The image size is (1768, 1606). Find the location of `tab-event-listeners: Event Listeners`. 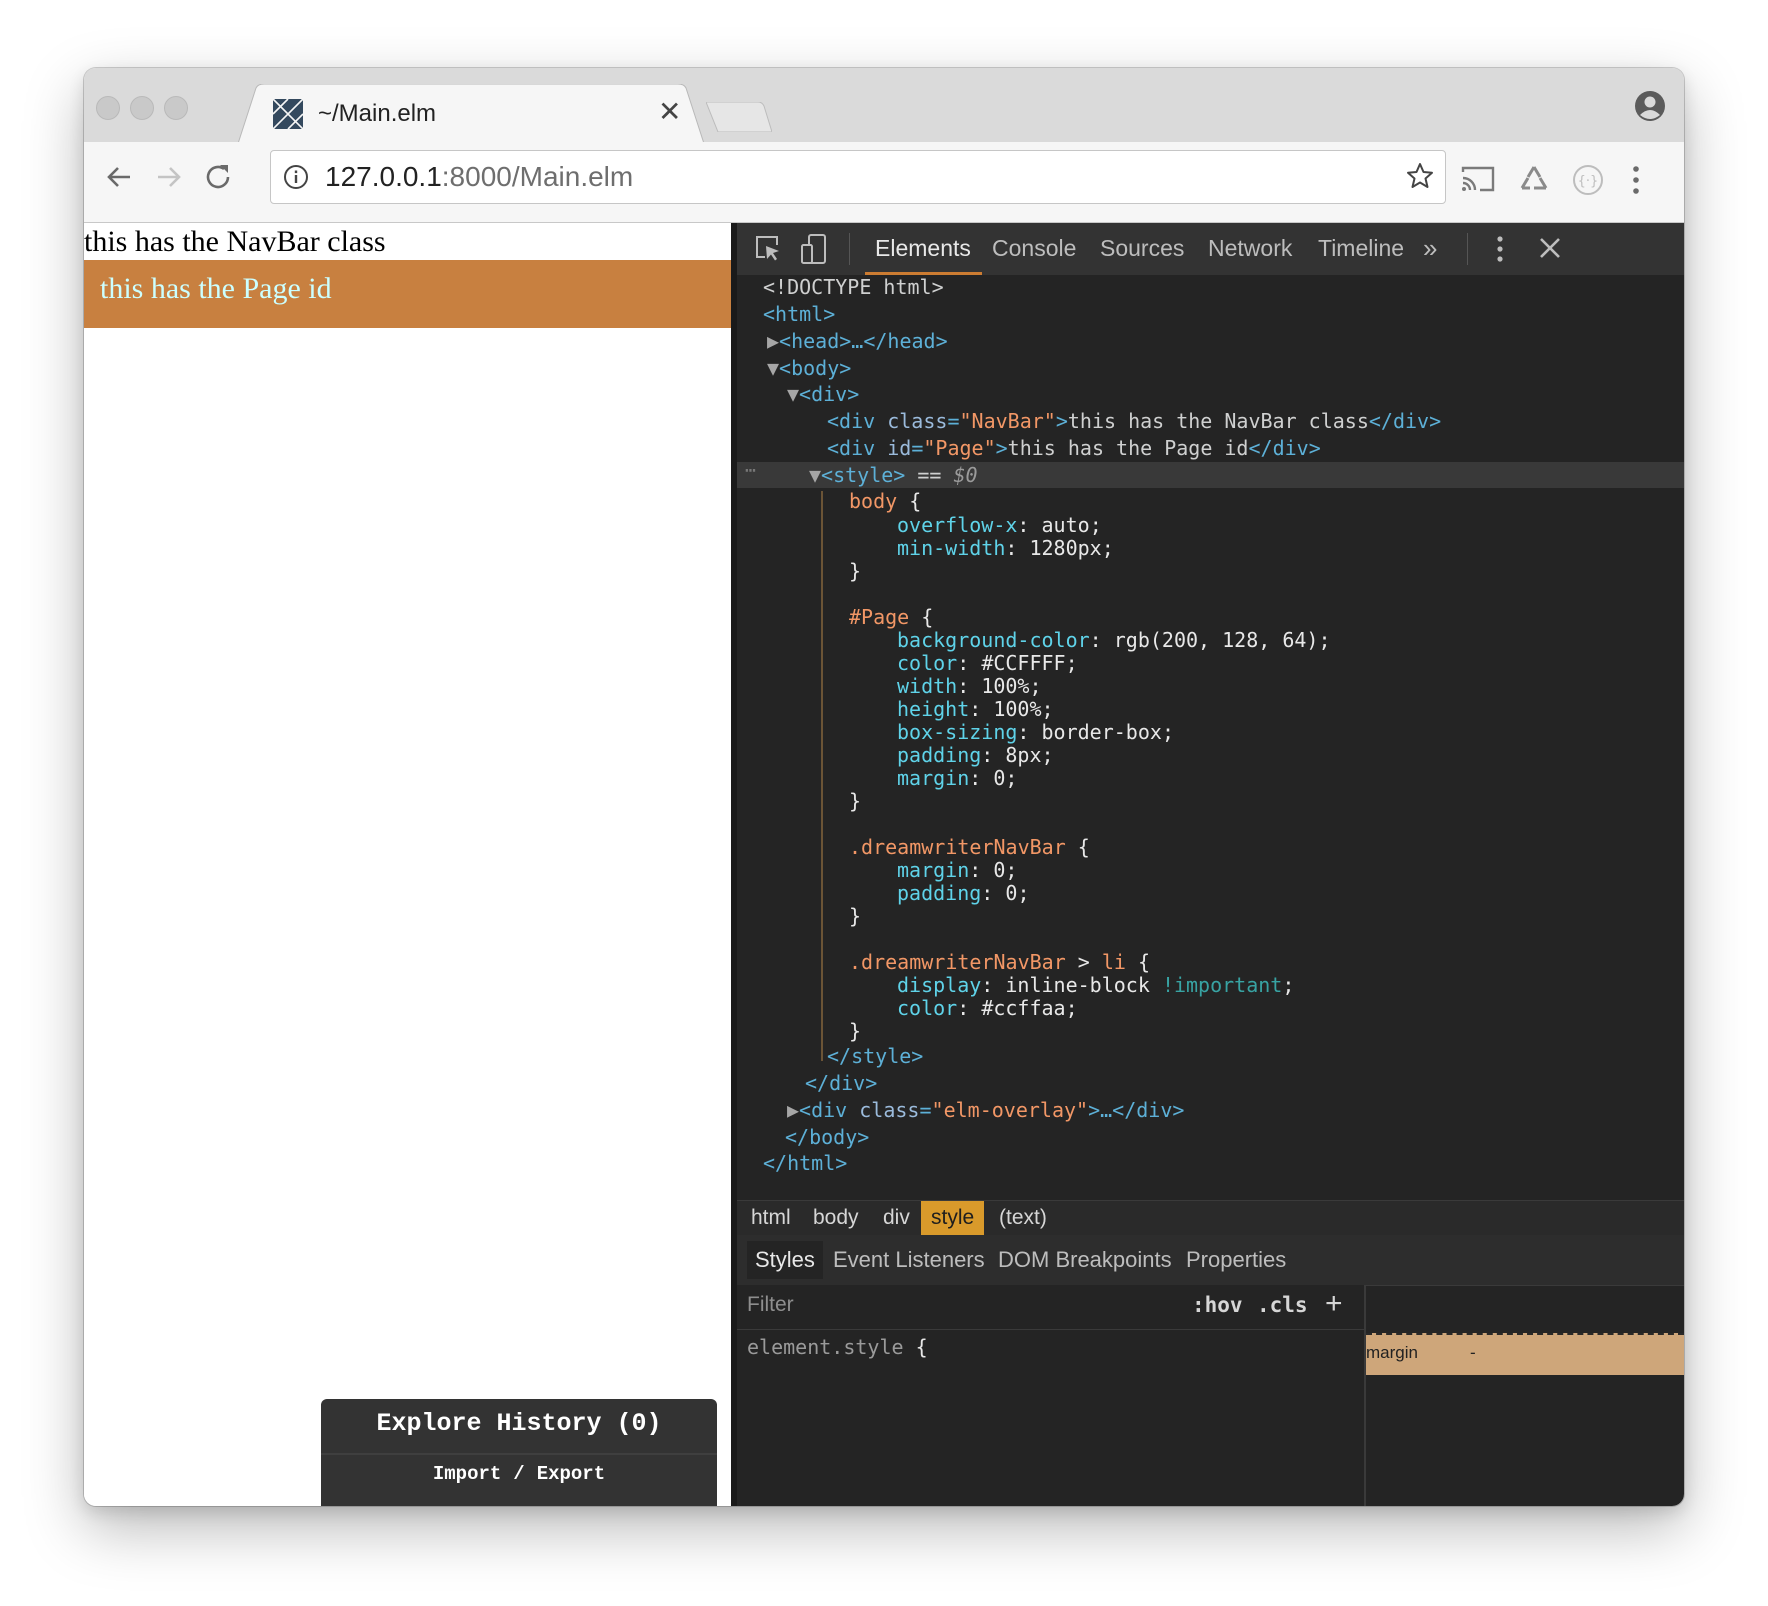

tab-event-listeners: Event Listeners is located at coordinates (909, 1260).